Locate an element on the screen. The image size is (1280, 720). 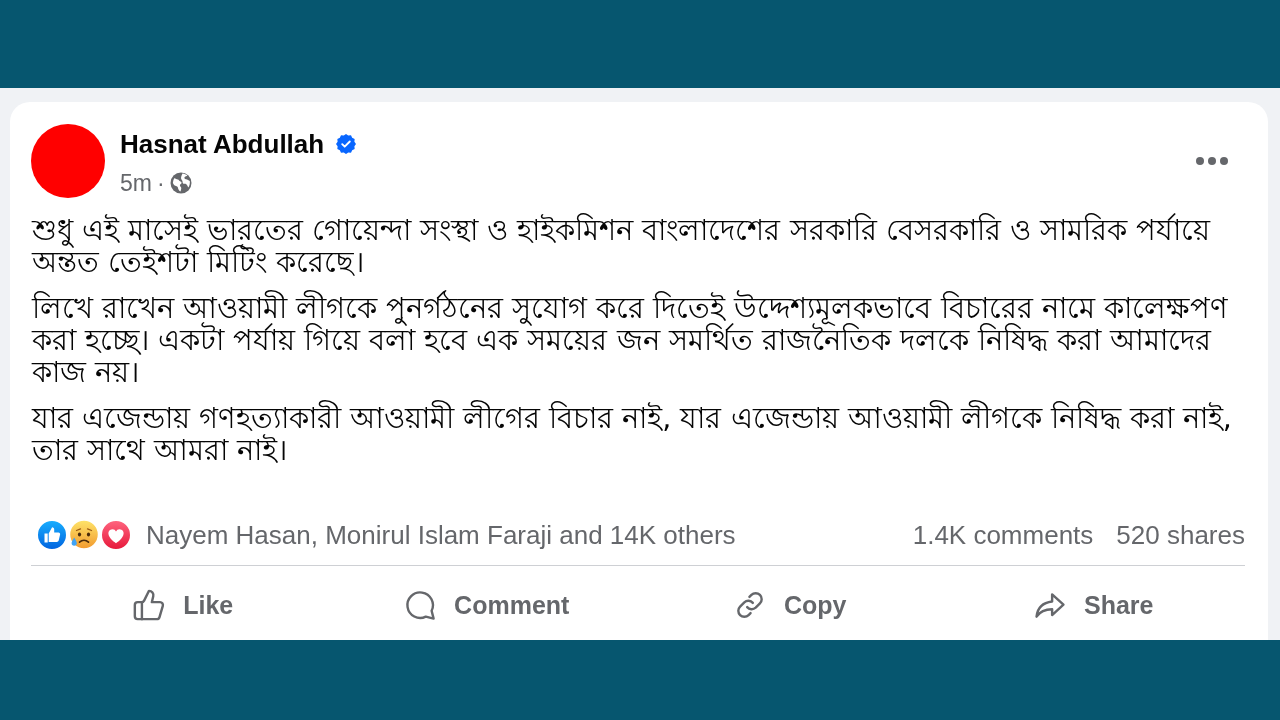
crying-face-icon is located at coordinates (84, 535).